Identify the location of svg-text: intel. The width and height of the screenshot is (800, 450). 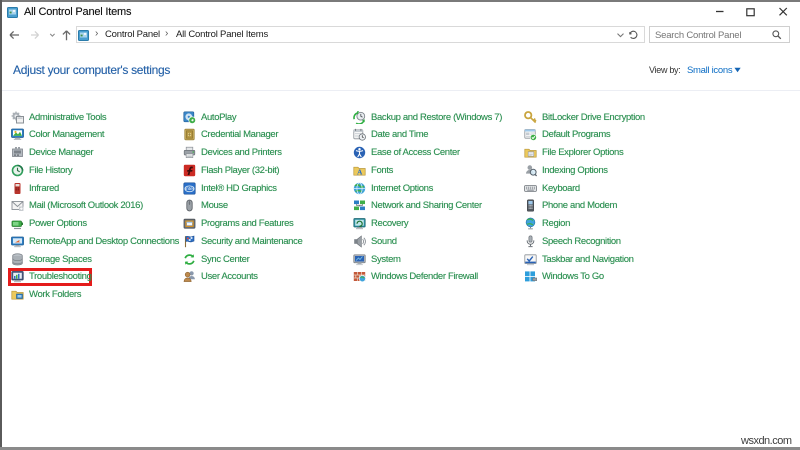
(189, 188).